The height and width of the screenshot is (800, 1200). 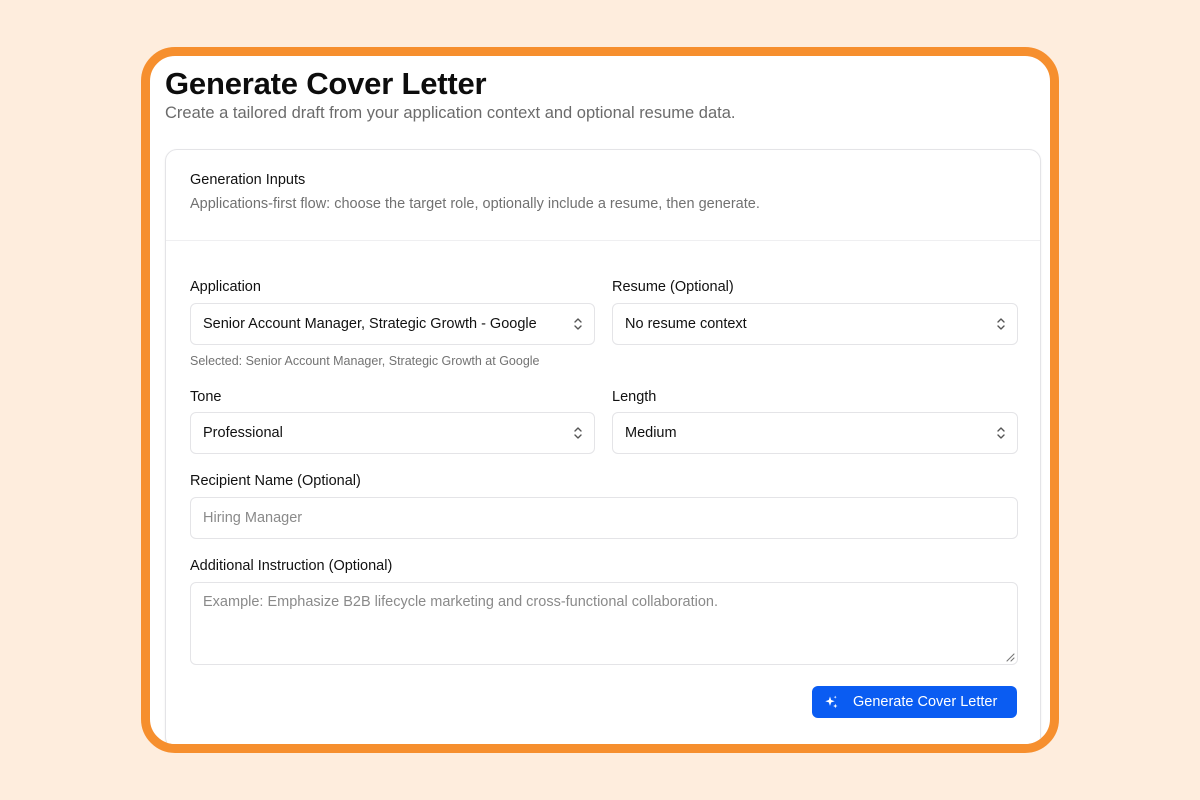 I want to click on card-title: Generation Inputs, so click(x=248, y=180).